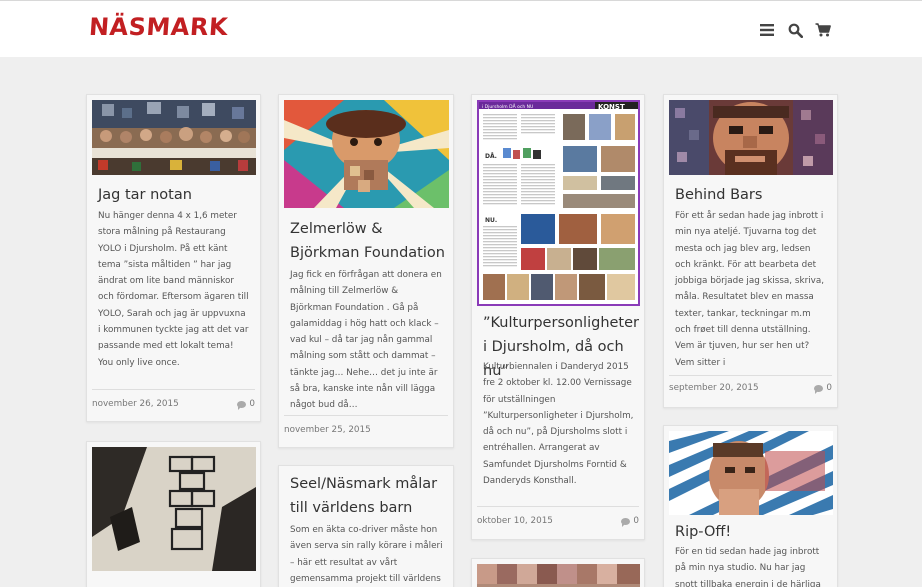 Image resolution: width=922 pixels, height=587 pixels. I want to click on post-meta: november 25, 2015, so click(366, 430).